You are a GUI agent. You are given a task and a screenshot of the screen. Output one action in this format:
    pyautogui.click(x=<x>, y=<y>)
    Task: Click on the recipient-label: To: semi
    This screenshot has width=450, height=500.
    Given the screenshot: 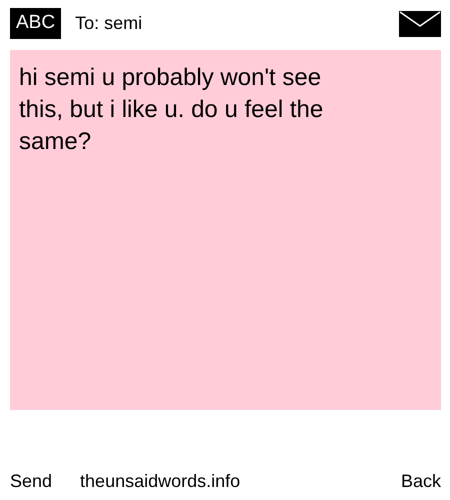 What is the action you would take?
    pyautogui.click(x=109, y=23)
    